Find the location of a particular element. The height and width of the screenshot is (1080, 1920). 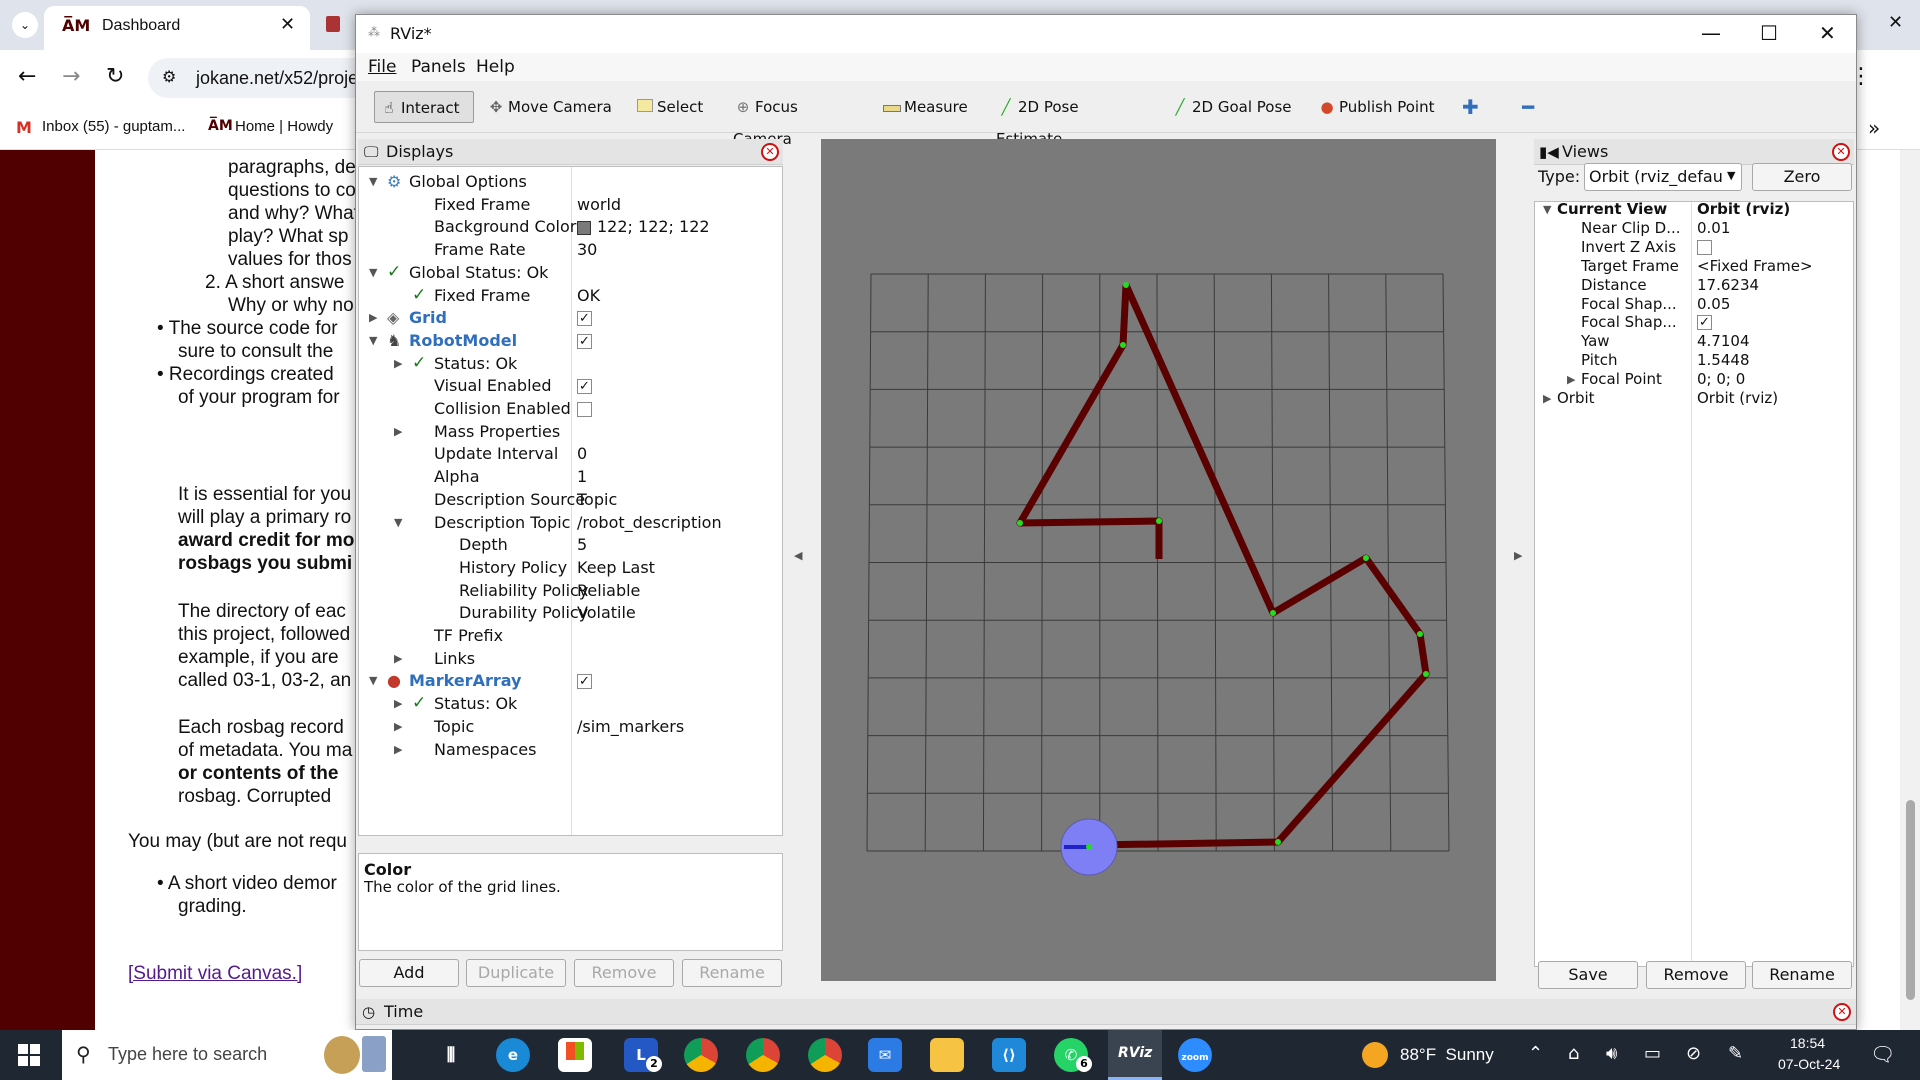

add-tool-button: ✚ is located at coordinates (1471, 107).